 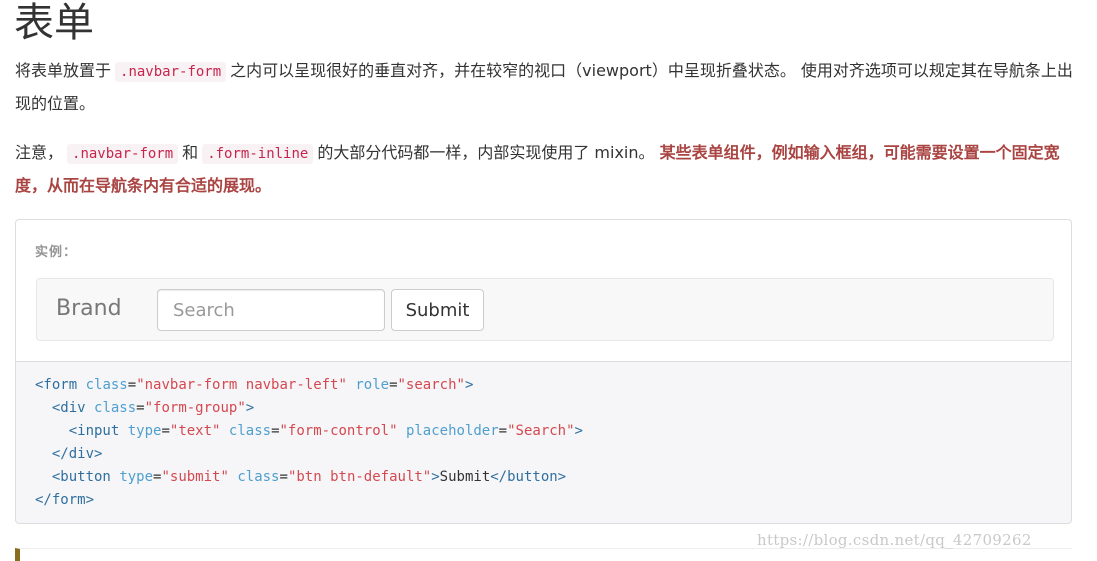 What do you see at coordinates (543, 454) in the screenshot?
I see `code-line: </div>` at bounding box center [543, 454].